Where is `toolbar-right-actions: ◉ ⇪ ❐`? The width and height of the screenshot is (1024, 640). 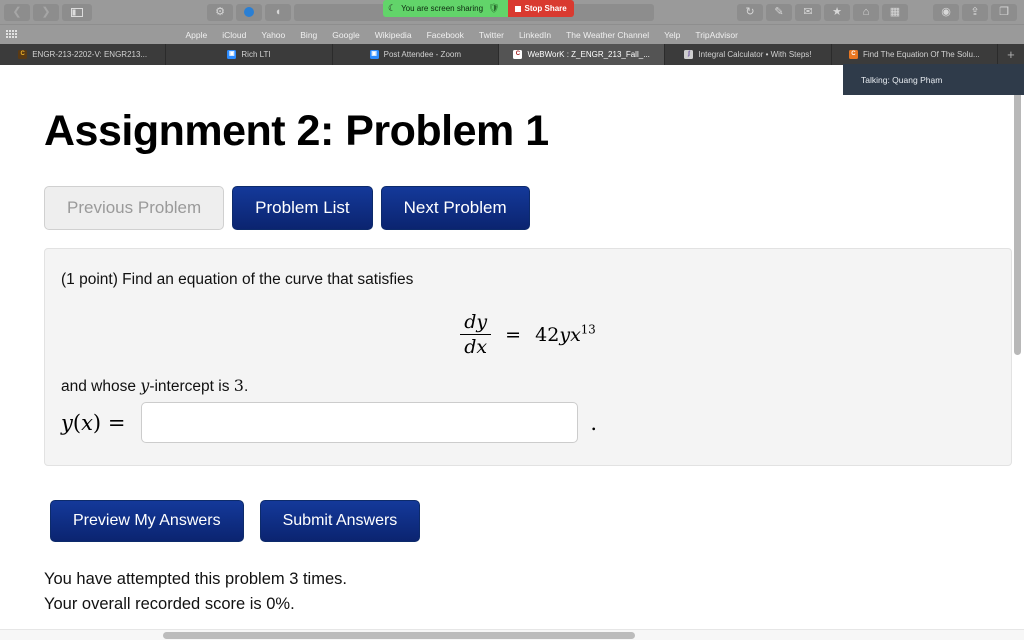 toolbar-right-actions: ◉ ⇪ ❐ is located at coordinates (976, 12).